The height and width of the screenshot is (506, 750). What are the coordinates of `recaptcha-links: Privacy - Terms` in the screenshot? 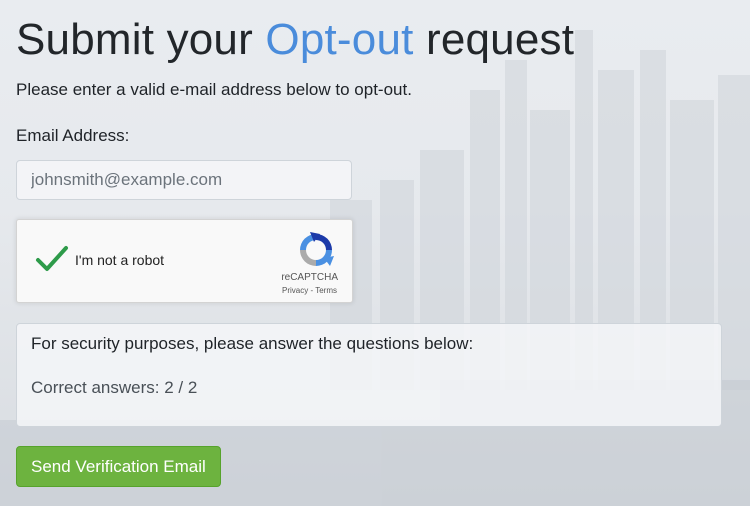 It's located at (309, 290).